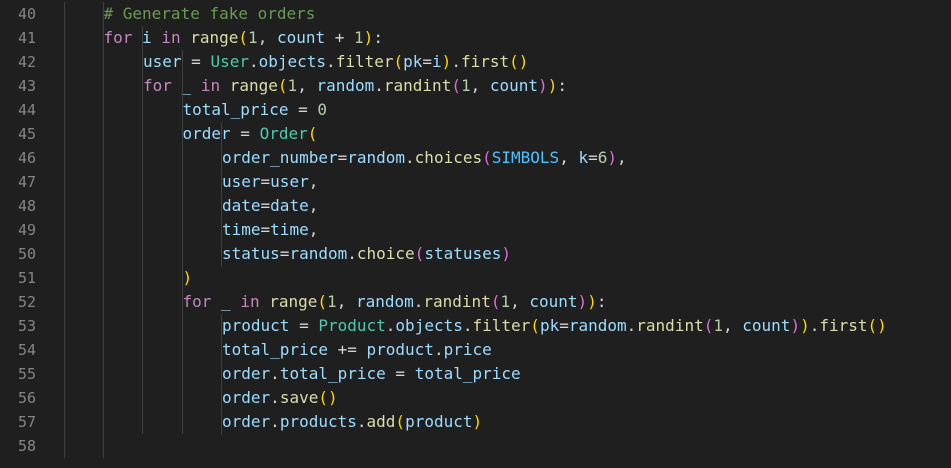 The width and height of the screenshot is (951, 468). I want to click on code-text: order.products.add(product), so click(352, 422).